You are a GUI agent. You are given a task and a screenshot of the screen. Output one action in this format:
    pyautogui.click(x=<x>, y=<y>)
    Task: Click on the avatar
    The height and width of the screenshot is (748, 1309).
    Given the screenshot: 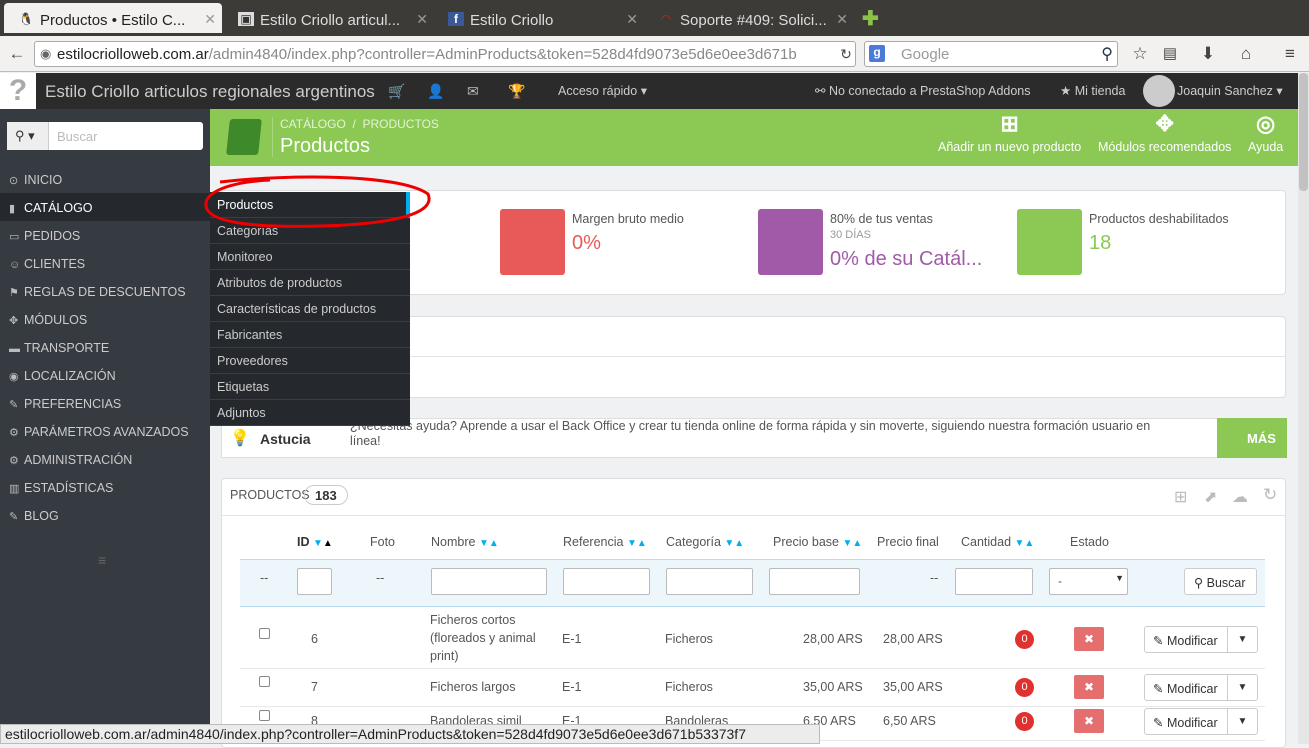 What is the action you would take?
    pyautogui.click(x=1159, y=91)
    